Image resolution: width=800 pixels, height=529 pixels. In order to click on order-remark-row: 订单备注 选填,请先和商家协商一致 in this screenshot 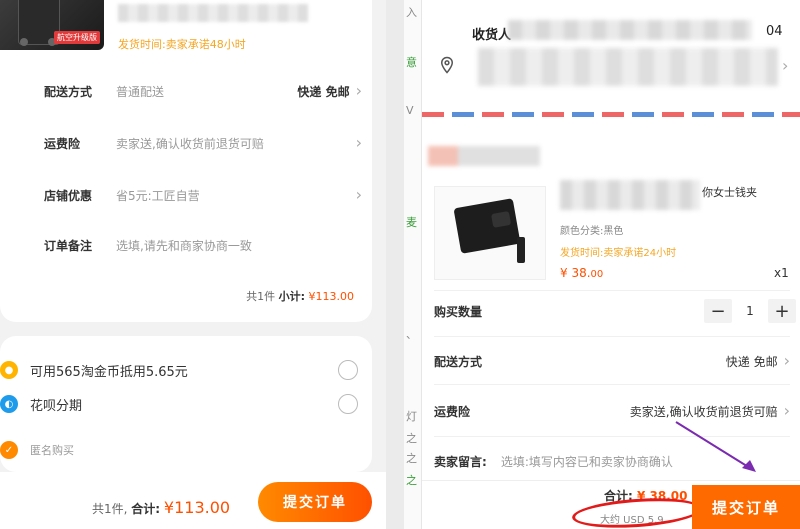, I will do `click(203, 245)`.